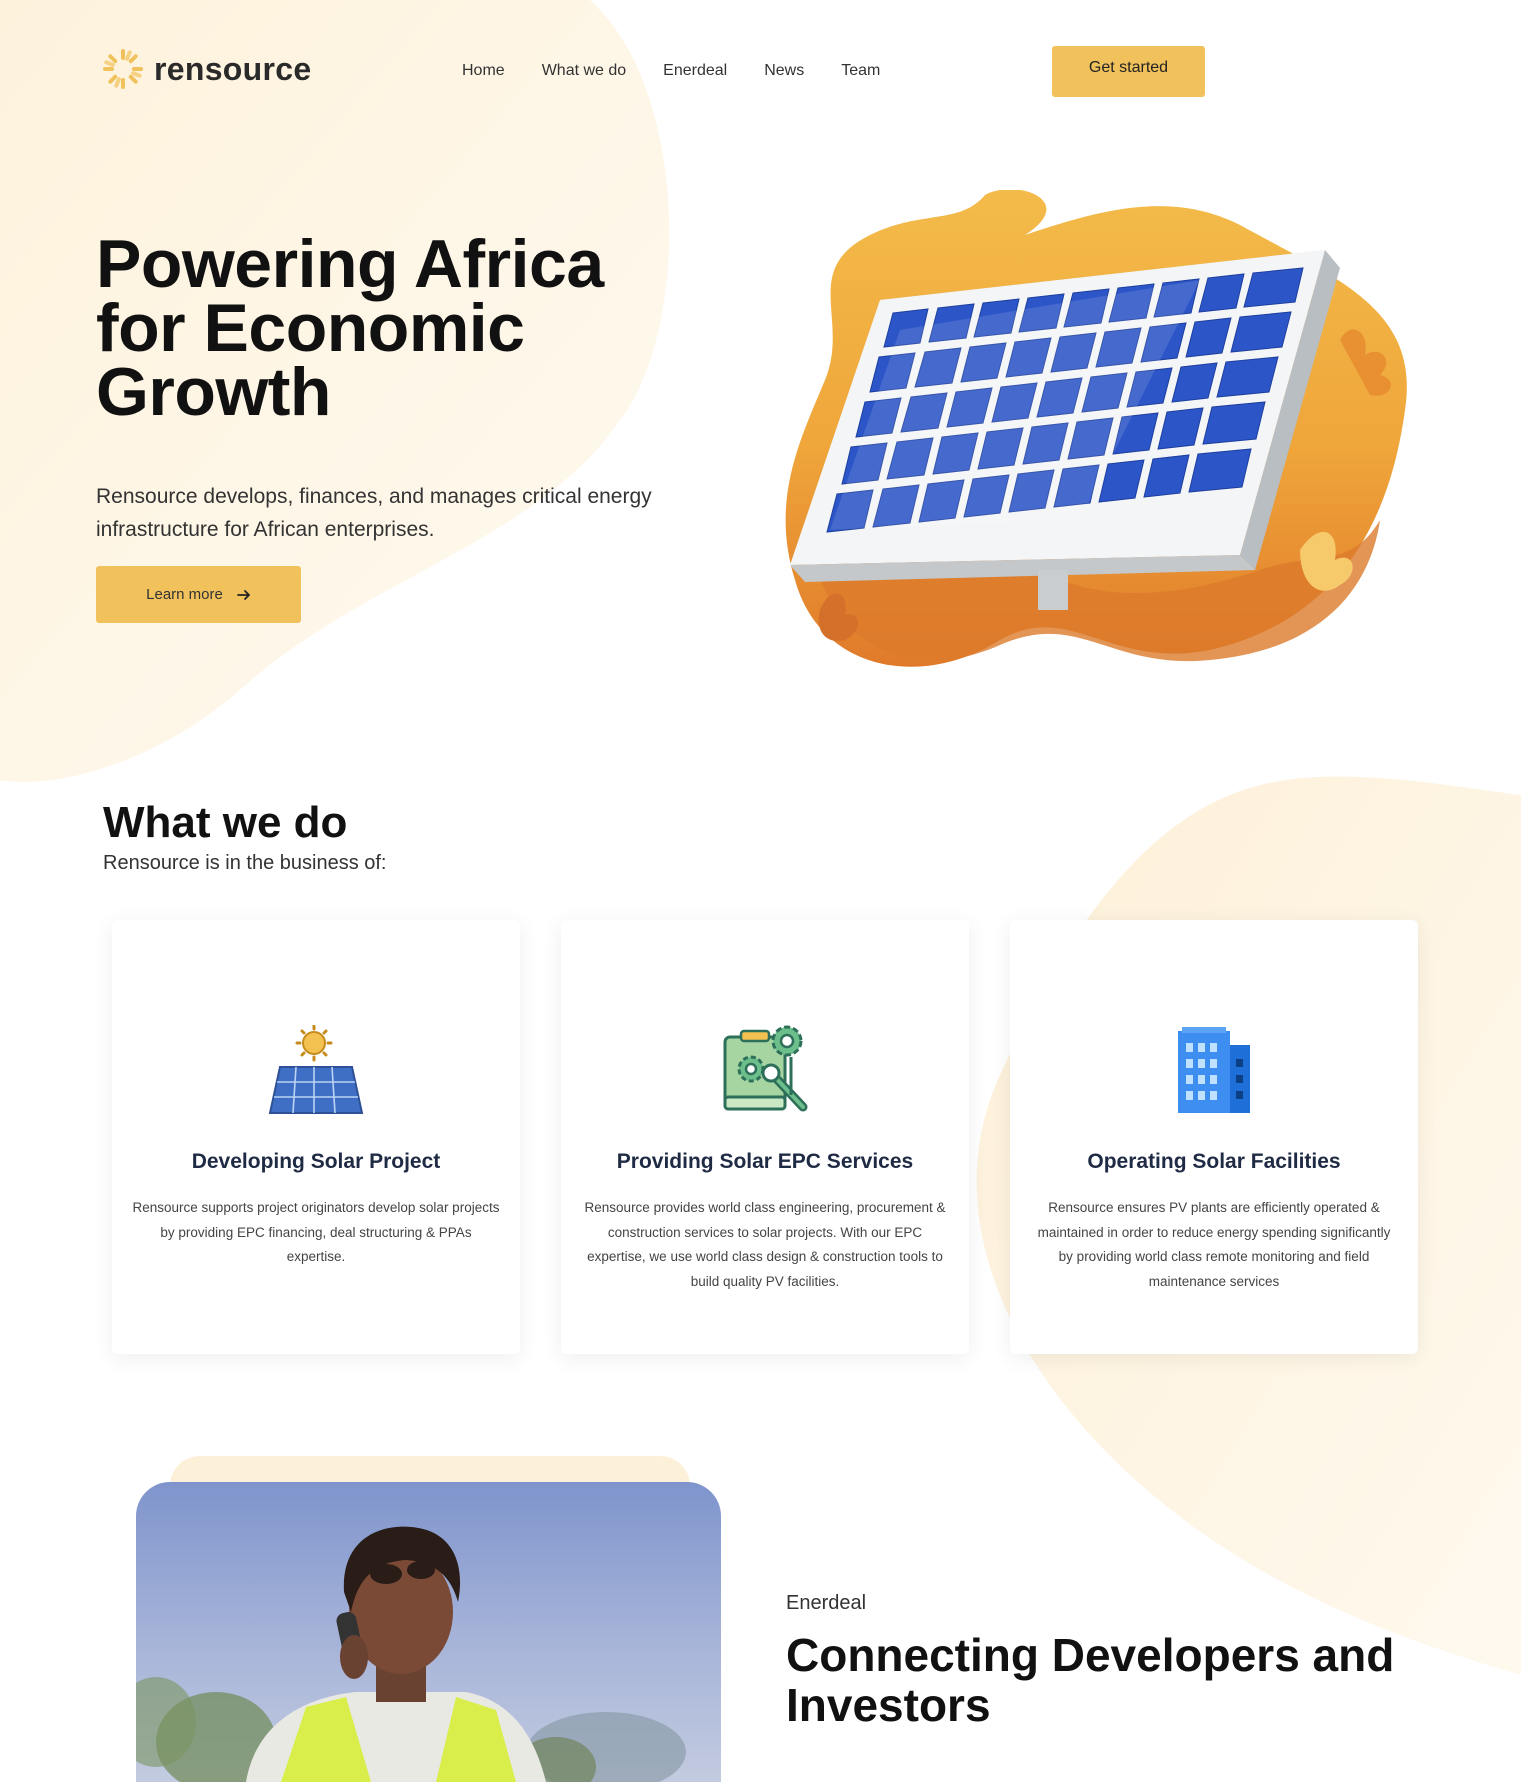  What do you see at coordinates (123, 69) in the screenshot?
I see `sun-logo-icon` at bounding box center [123, 69].